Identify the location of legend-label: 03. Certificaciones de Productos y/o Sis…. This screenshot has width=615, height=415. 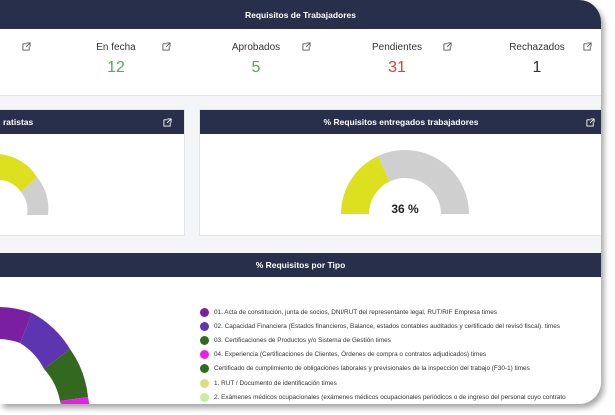
(302, 340).